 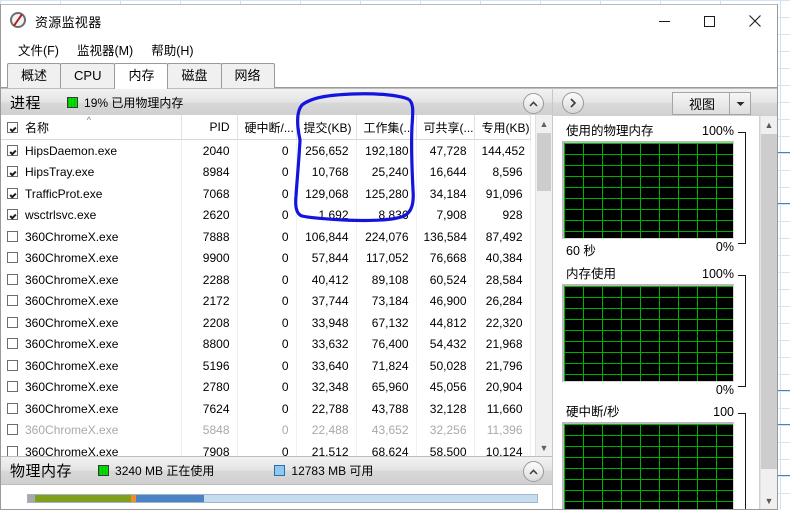 What do you see at coordinates (266, 215) in the screenshot?
I see `table-row: wsctrlsvc.exe 2620 0 1,692 8,836 7,908 928` at bounding box center [266, 215].